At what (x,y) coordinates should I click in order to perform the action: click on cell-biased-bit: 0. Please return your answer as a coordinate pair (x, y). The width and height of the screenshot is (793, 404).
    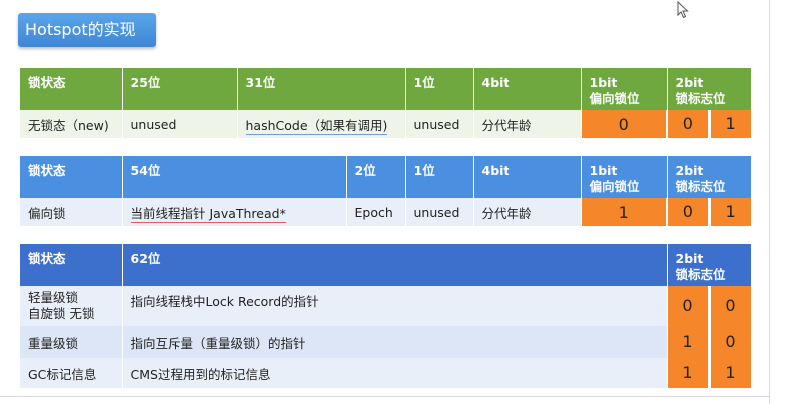
    Looking at the image, I should click on (624, 124).